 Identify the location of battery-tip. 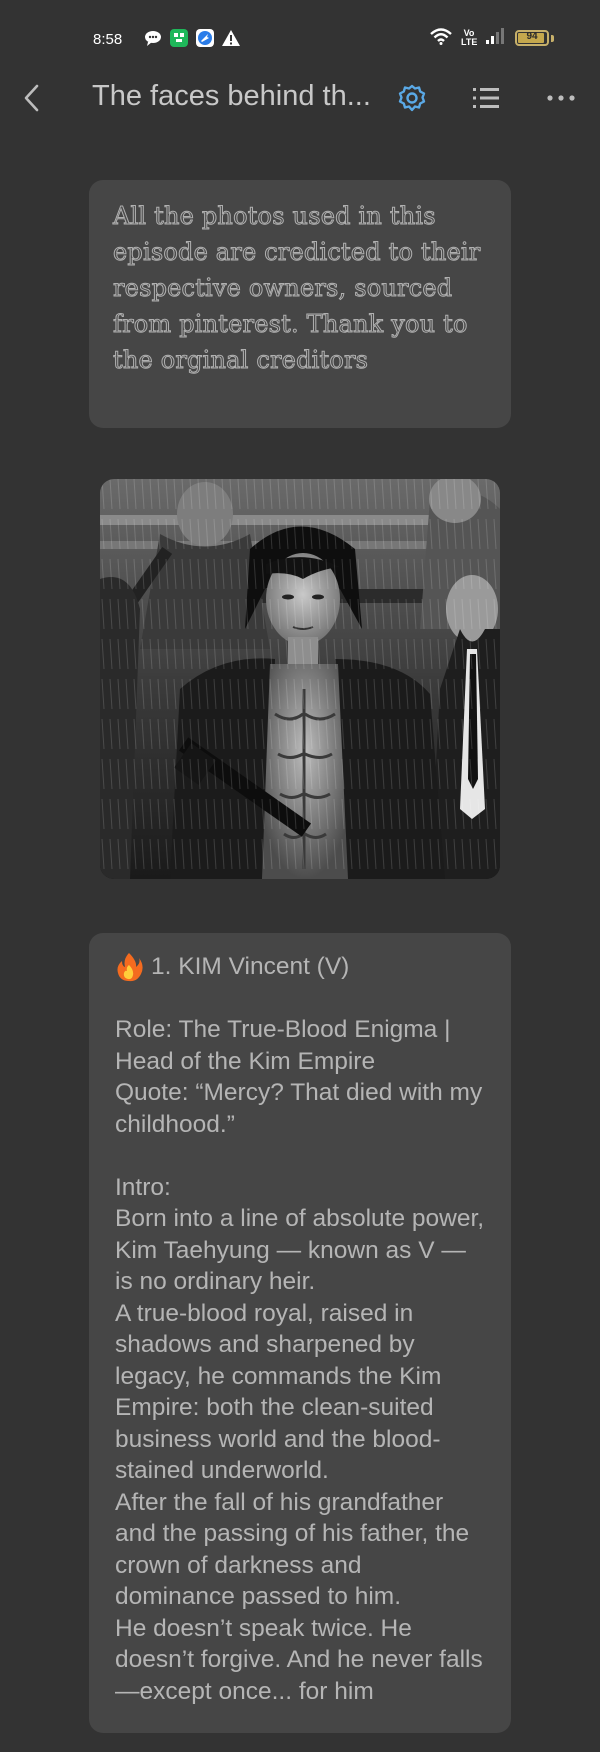
(552, 38).